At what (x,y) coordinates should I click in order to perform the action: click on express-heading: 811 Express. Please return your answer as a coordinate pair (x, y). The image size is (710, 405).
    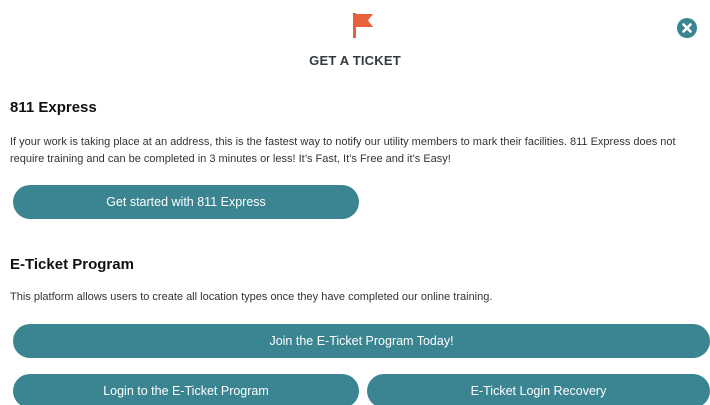
    Looking at the image, I should click on (53, 107).